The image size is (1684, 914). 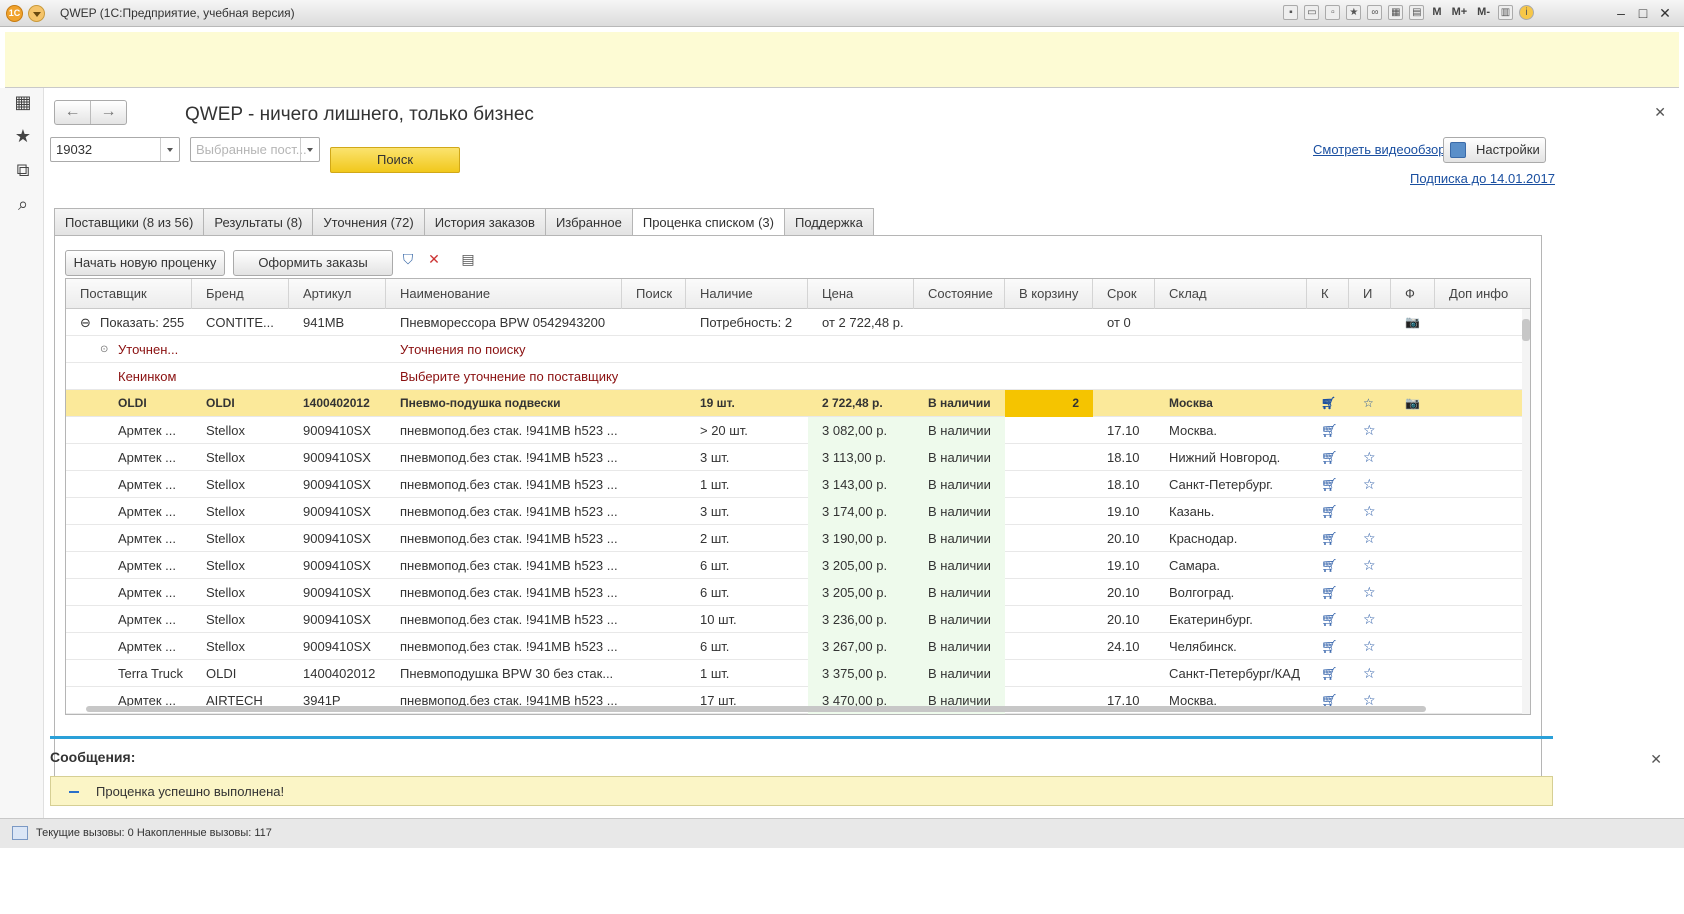 What do you see at coordinates (484, 222) in the screenshot?
I see `tab-order-history: История заказов` at bounding box center [484, 222].